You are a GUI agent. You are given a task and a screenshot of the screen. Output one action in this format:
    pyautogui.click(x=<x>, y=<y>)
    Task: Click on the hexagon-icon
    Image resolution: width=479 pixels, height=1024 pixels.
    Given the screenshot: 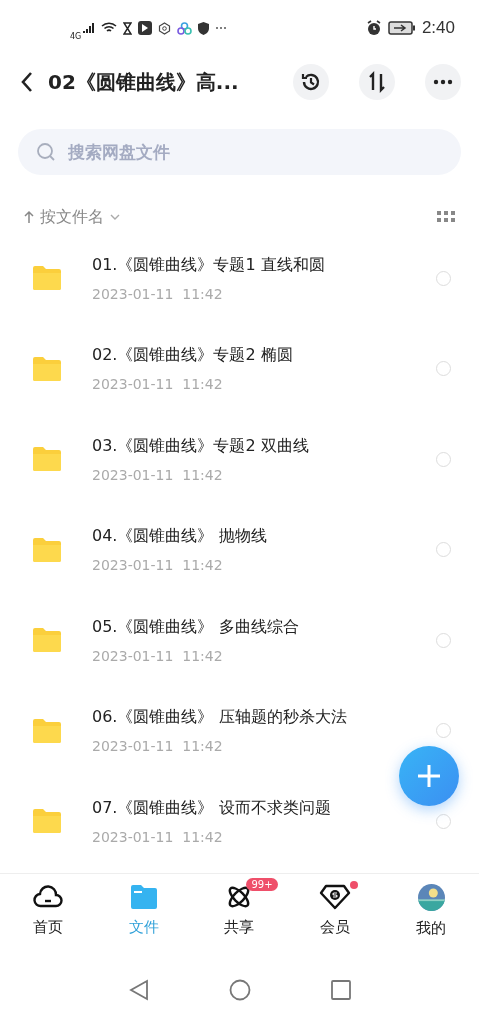 What is the action you would take?
    pyautogui.click(x=165, y=28)
    